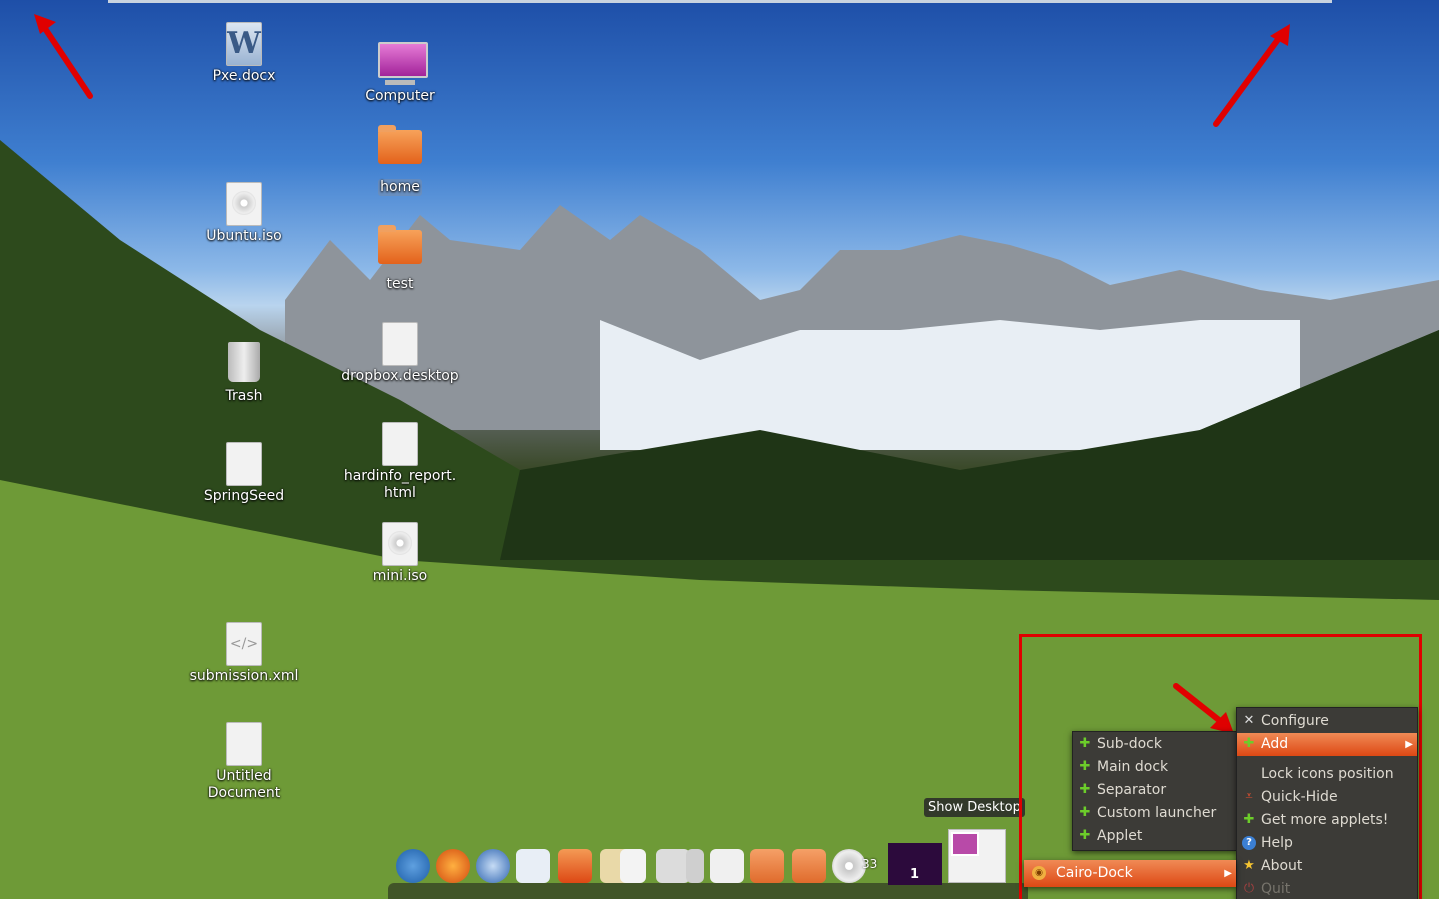  Describe the element at coordinates (1133, 767) in the screenshot. I see `menu-item-label: Main dock` at that location.